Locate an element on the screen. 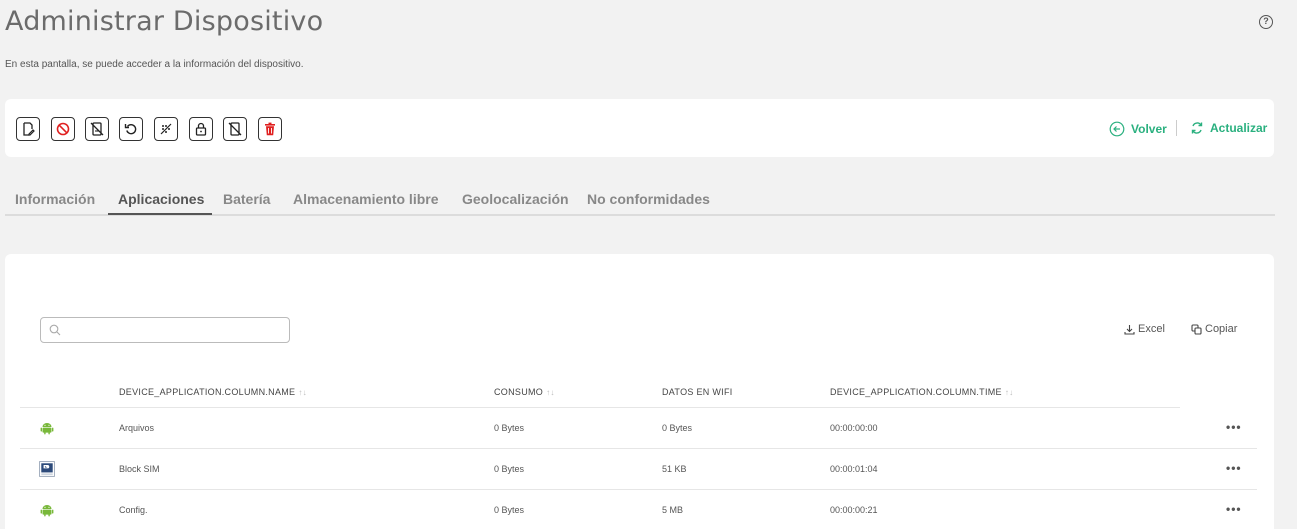  reboot-icon is located at coordinates (130, 129).